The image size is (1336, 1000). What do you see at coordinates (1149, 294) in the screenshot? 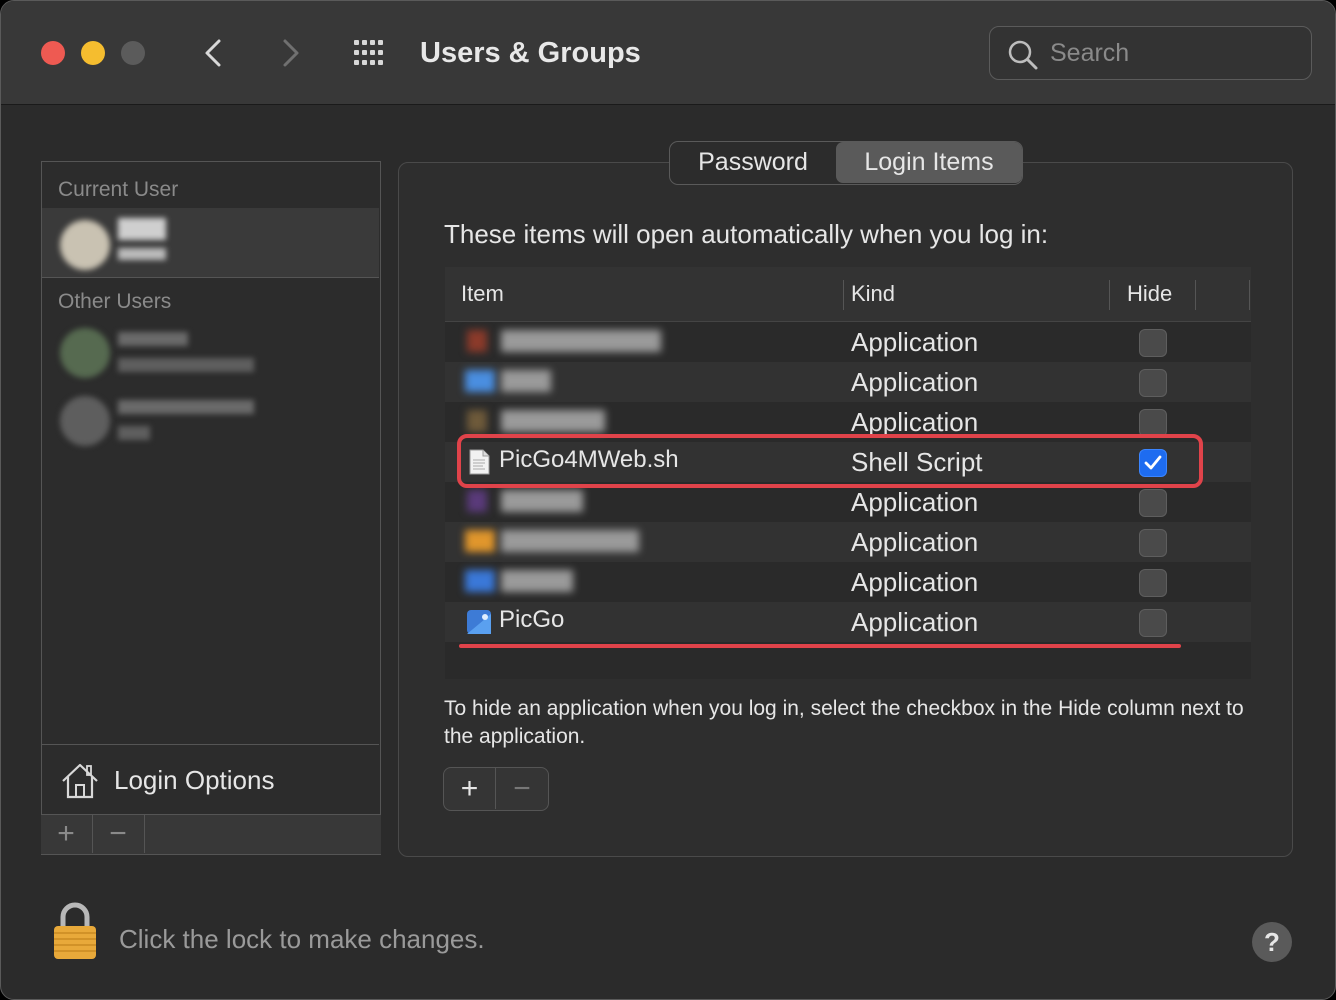
I see `column-header-hide: Hide` at bounding box center [1149, 294].